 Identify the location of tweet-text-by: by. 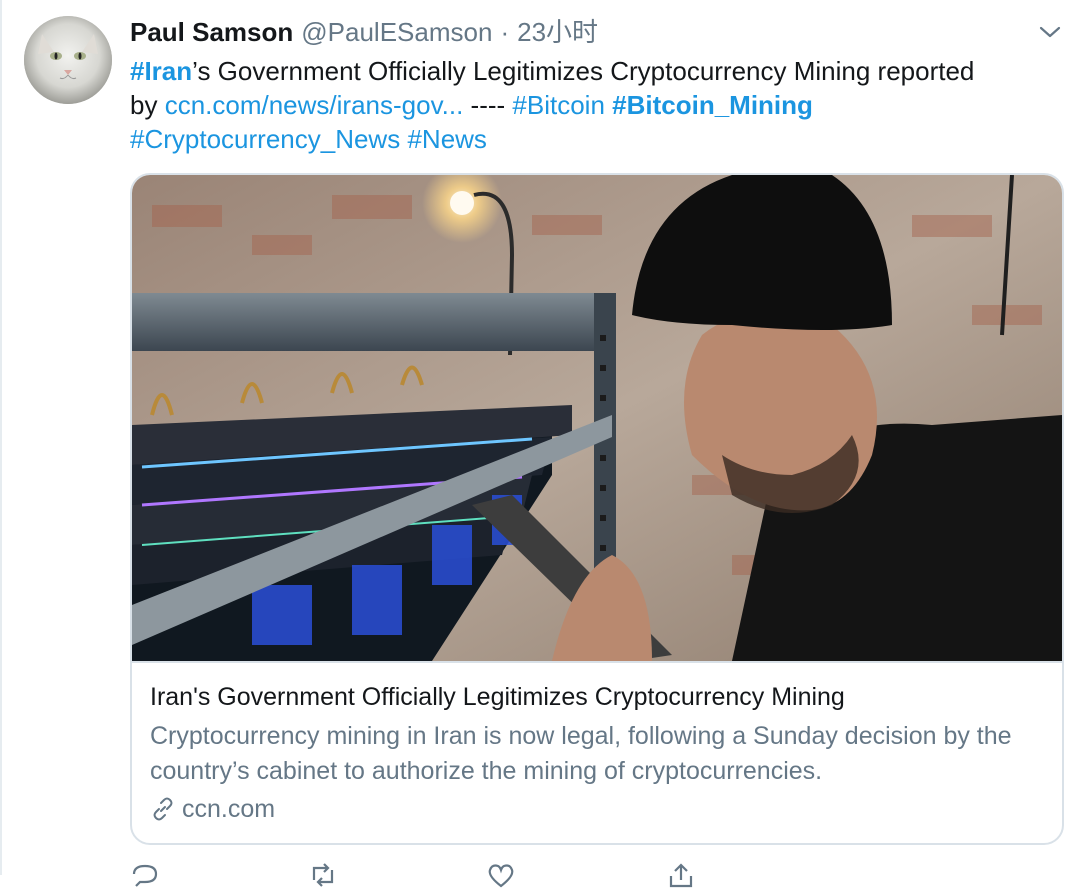
(147, 105).